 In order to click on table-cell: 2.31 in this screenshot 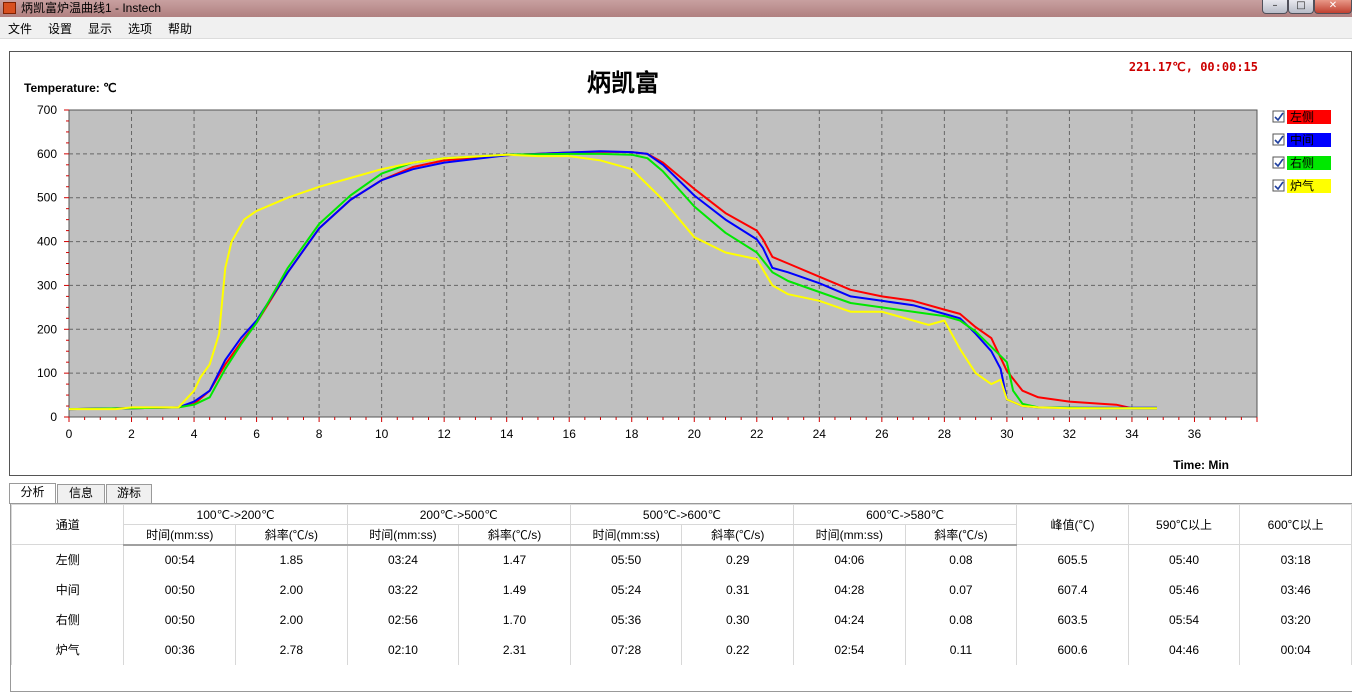, I will do `click(514, 649)`.